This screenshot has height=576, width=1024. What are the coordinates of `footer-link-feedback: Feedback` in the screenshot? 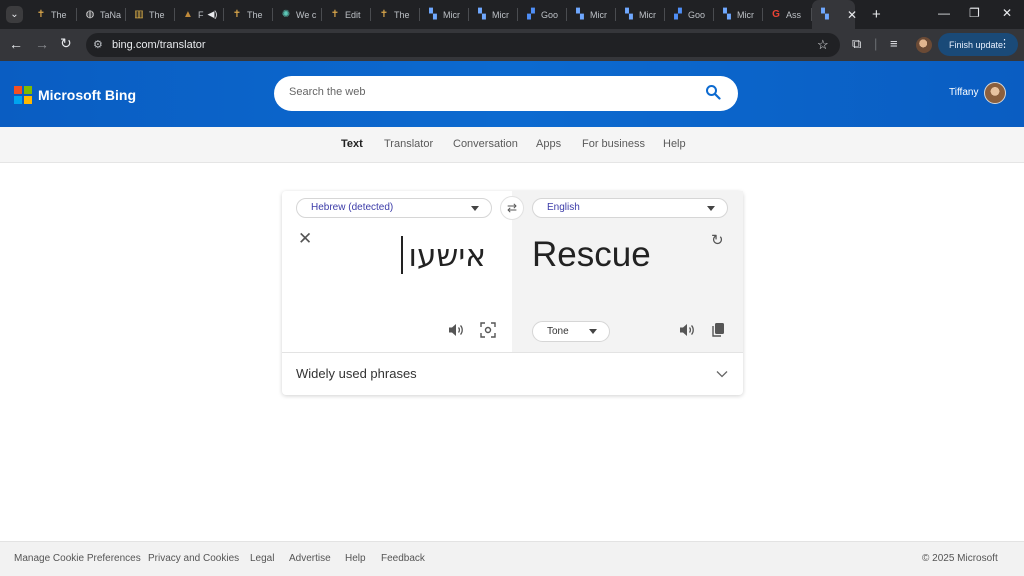 It's located at (403, 558).